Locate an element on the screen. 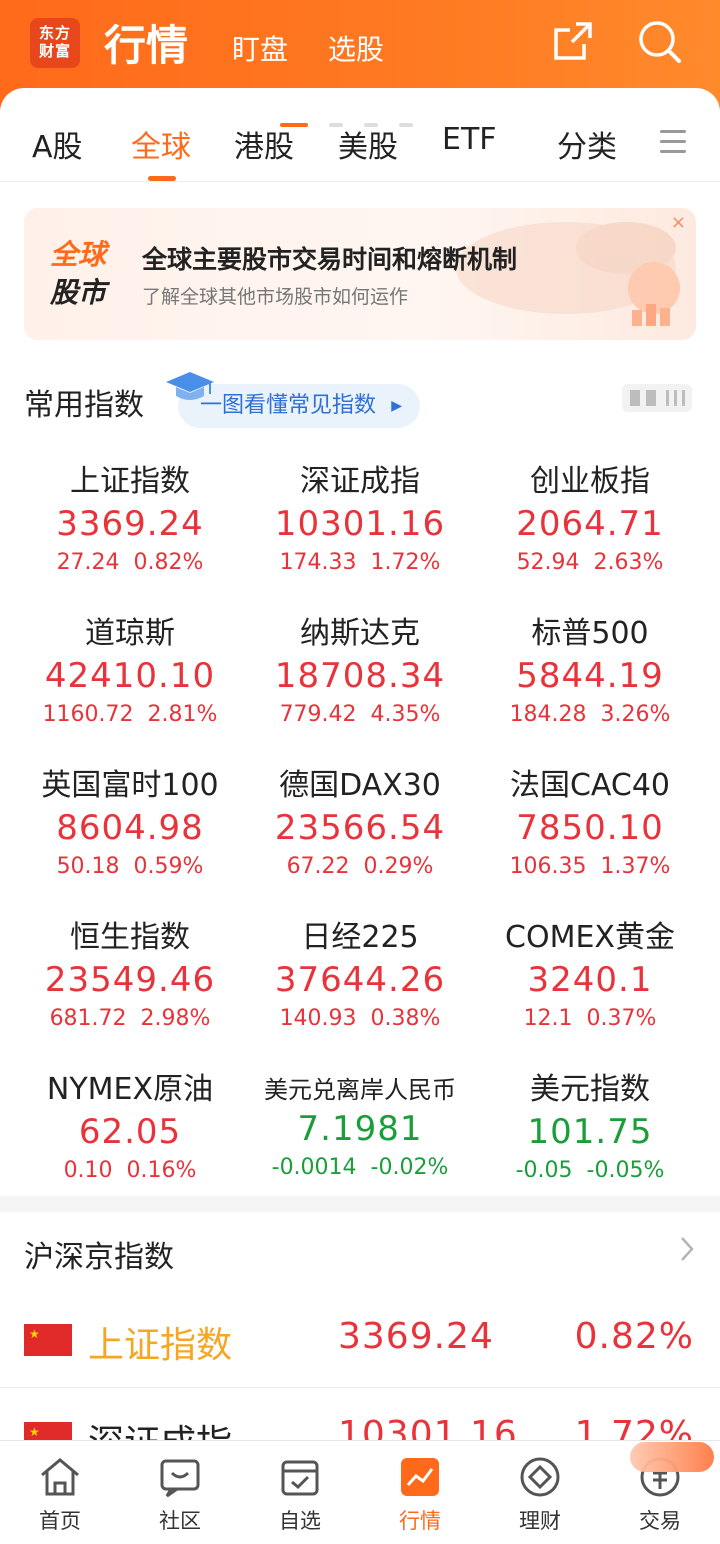 The width and height of the screenshot is (720, 1544). index-price: 5844.19 is located at coordinates (590, 676).